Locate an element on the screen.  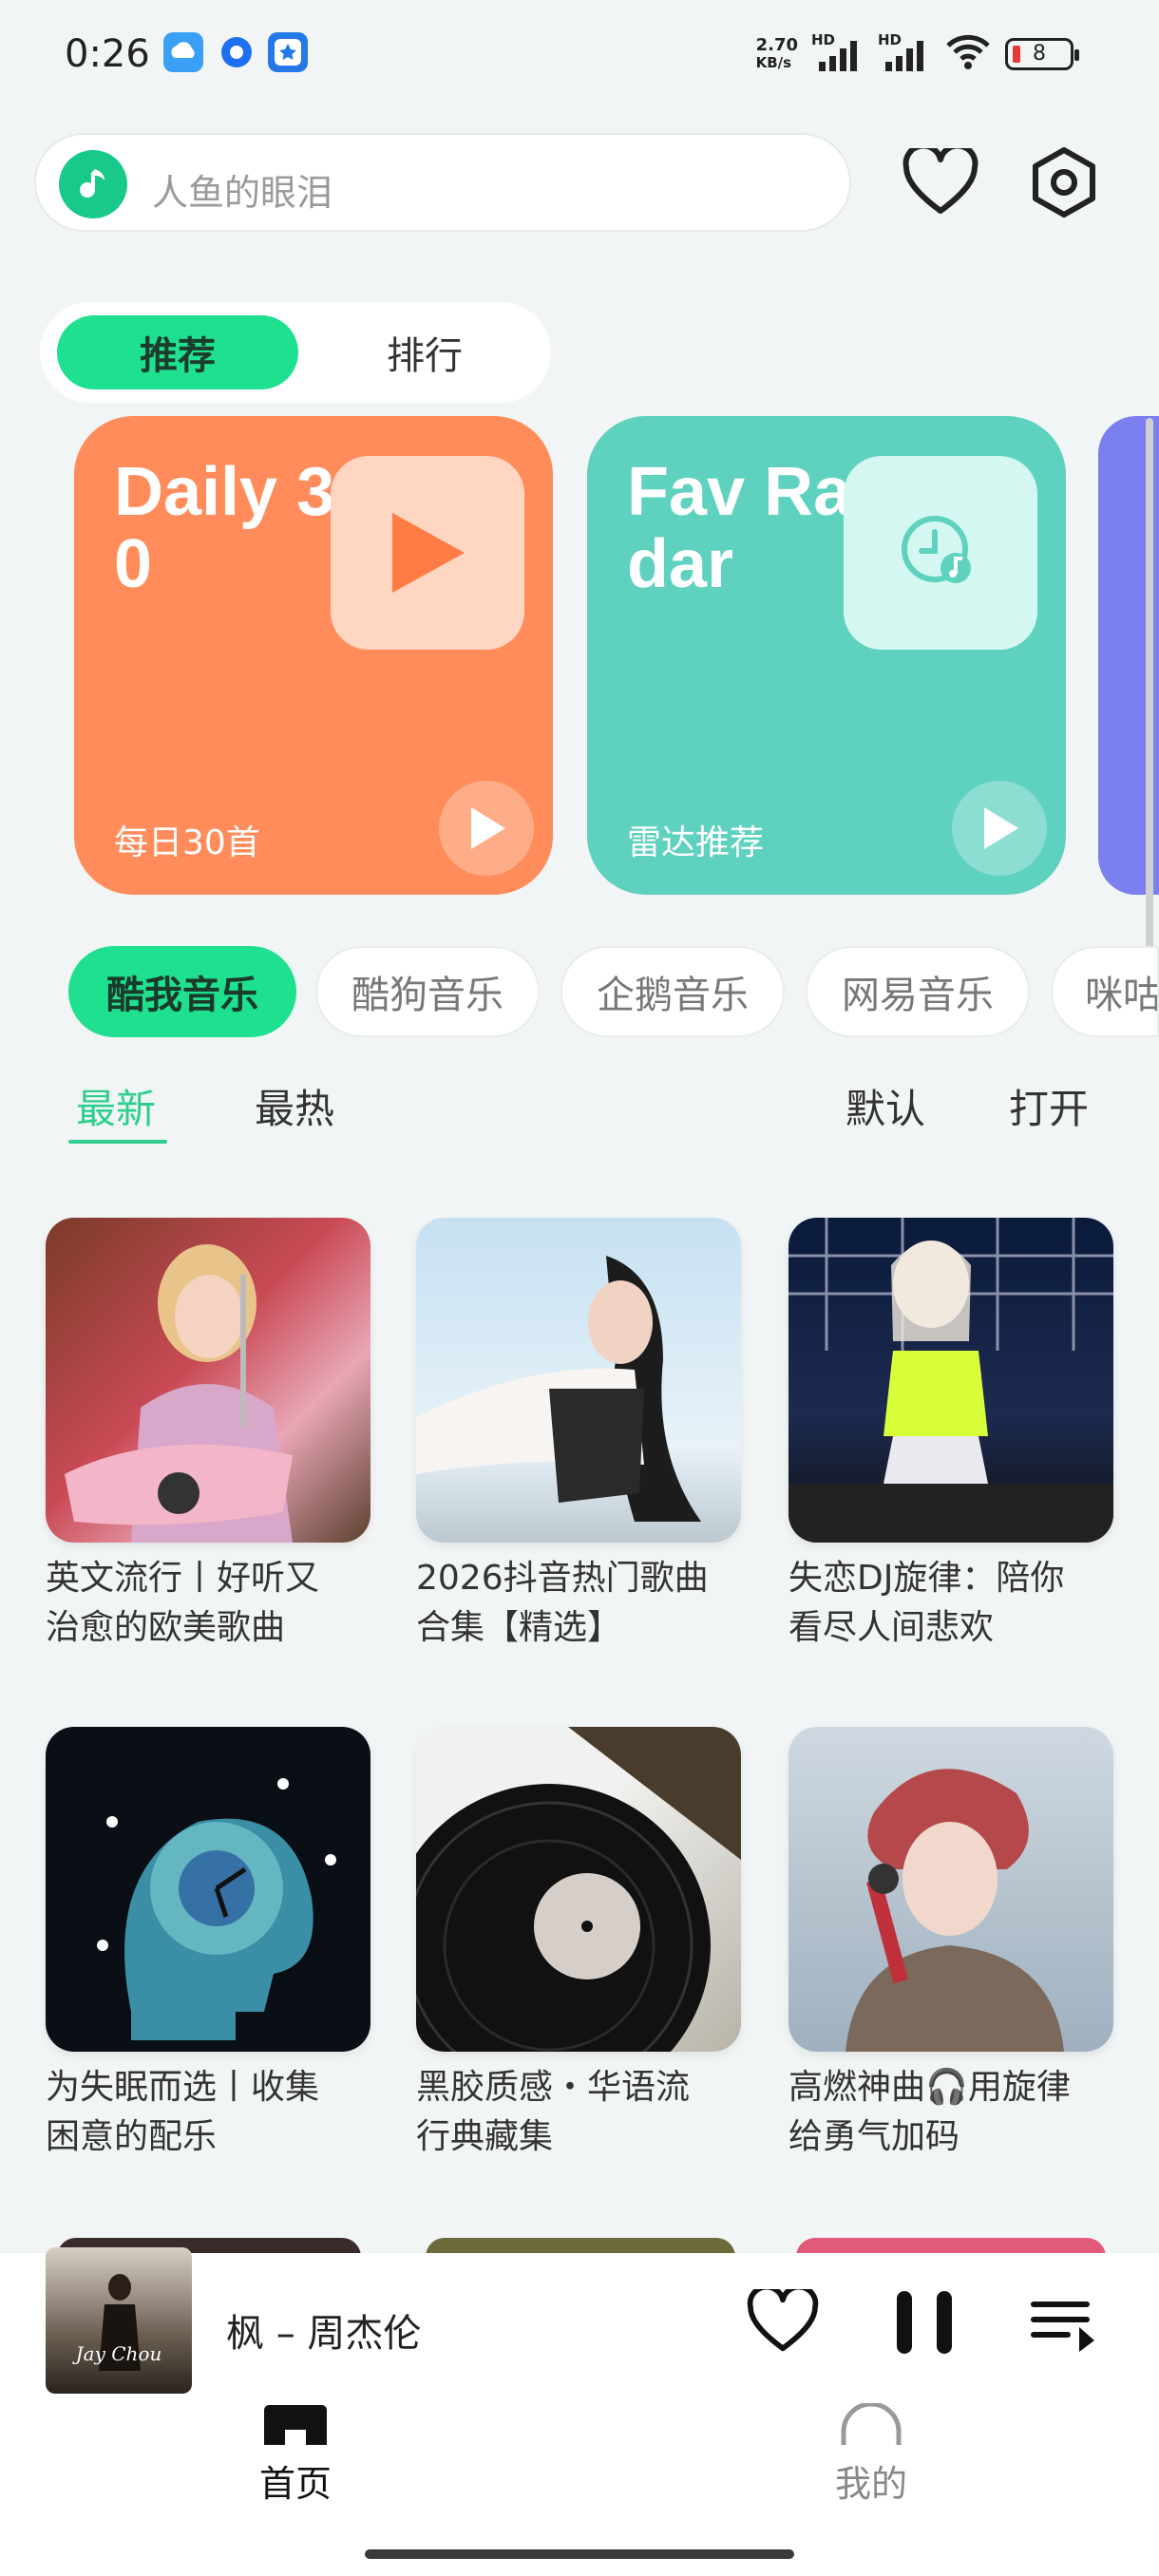
star-app-icon is located at coordinates (288, 52).